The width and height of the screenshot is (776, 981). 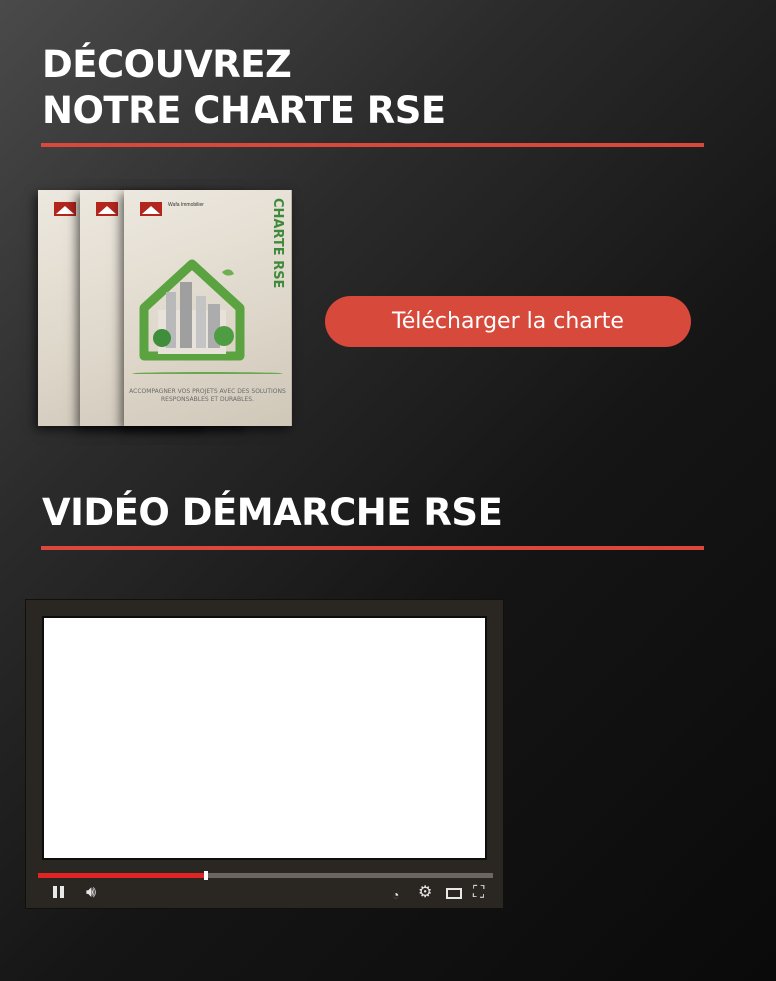 What do you see at coordinates (192, 310) in the screenshot?
I see `green-house-illustration` at bounding box center [192, 310].